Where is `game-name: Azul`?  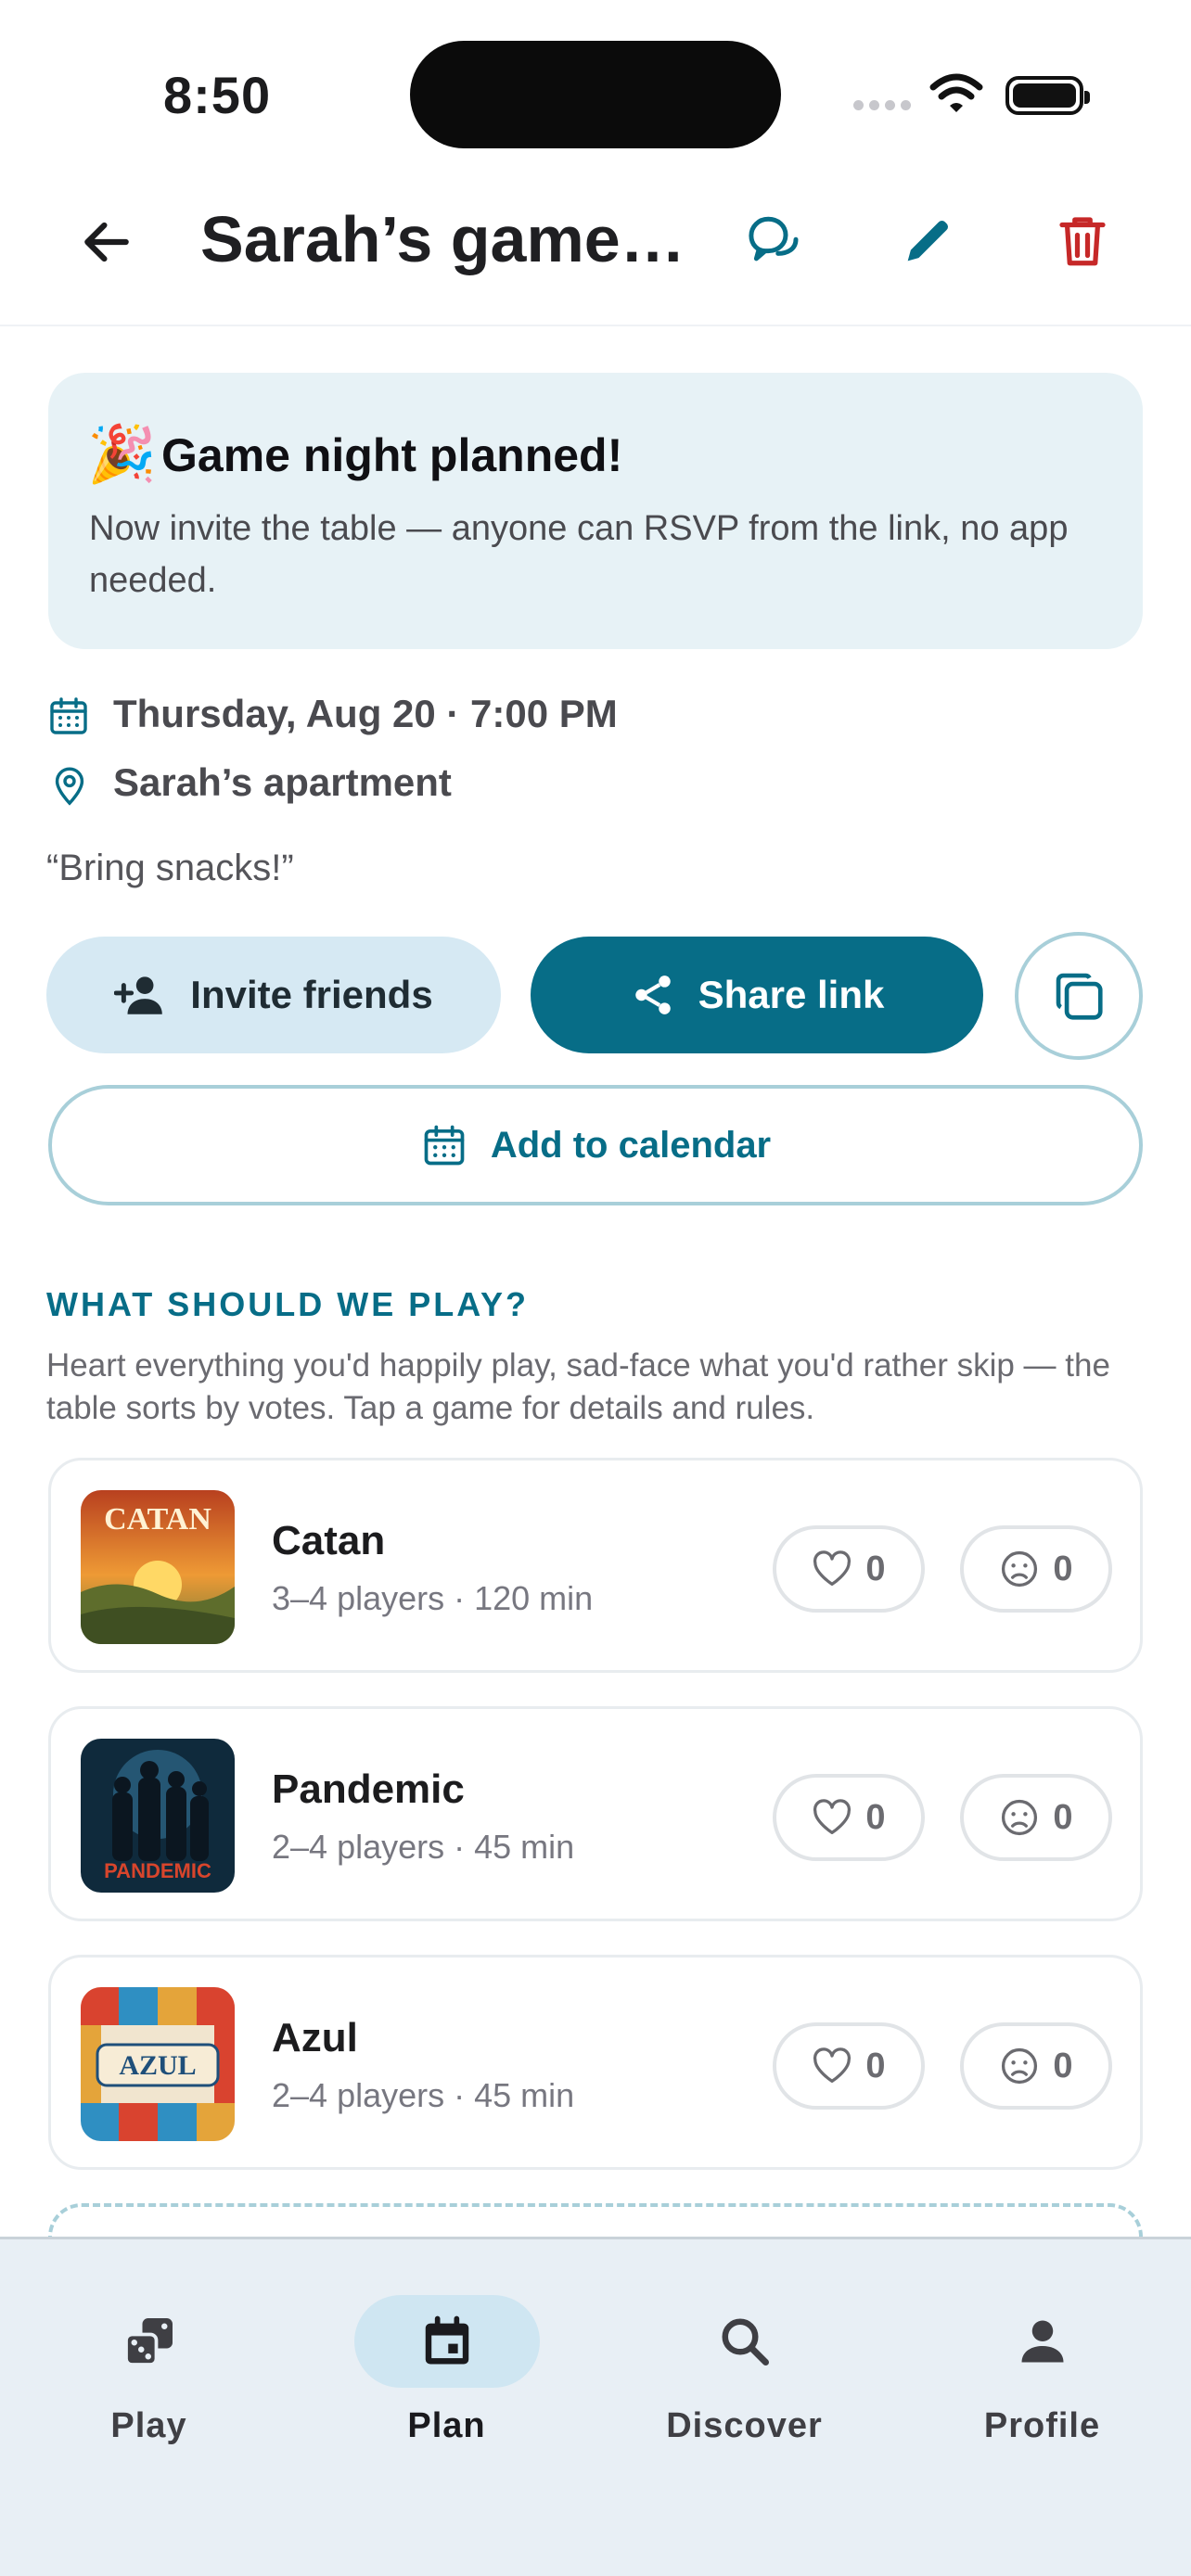 game-name: Azul is located at coordinates (315, 2037).